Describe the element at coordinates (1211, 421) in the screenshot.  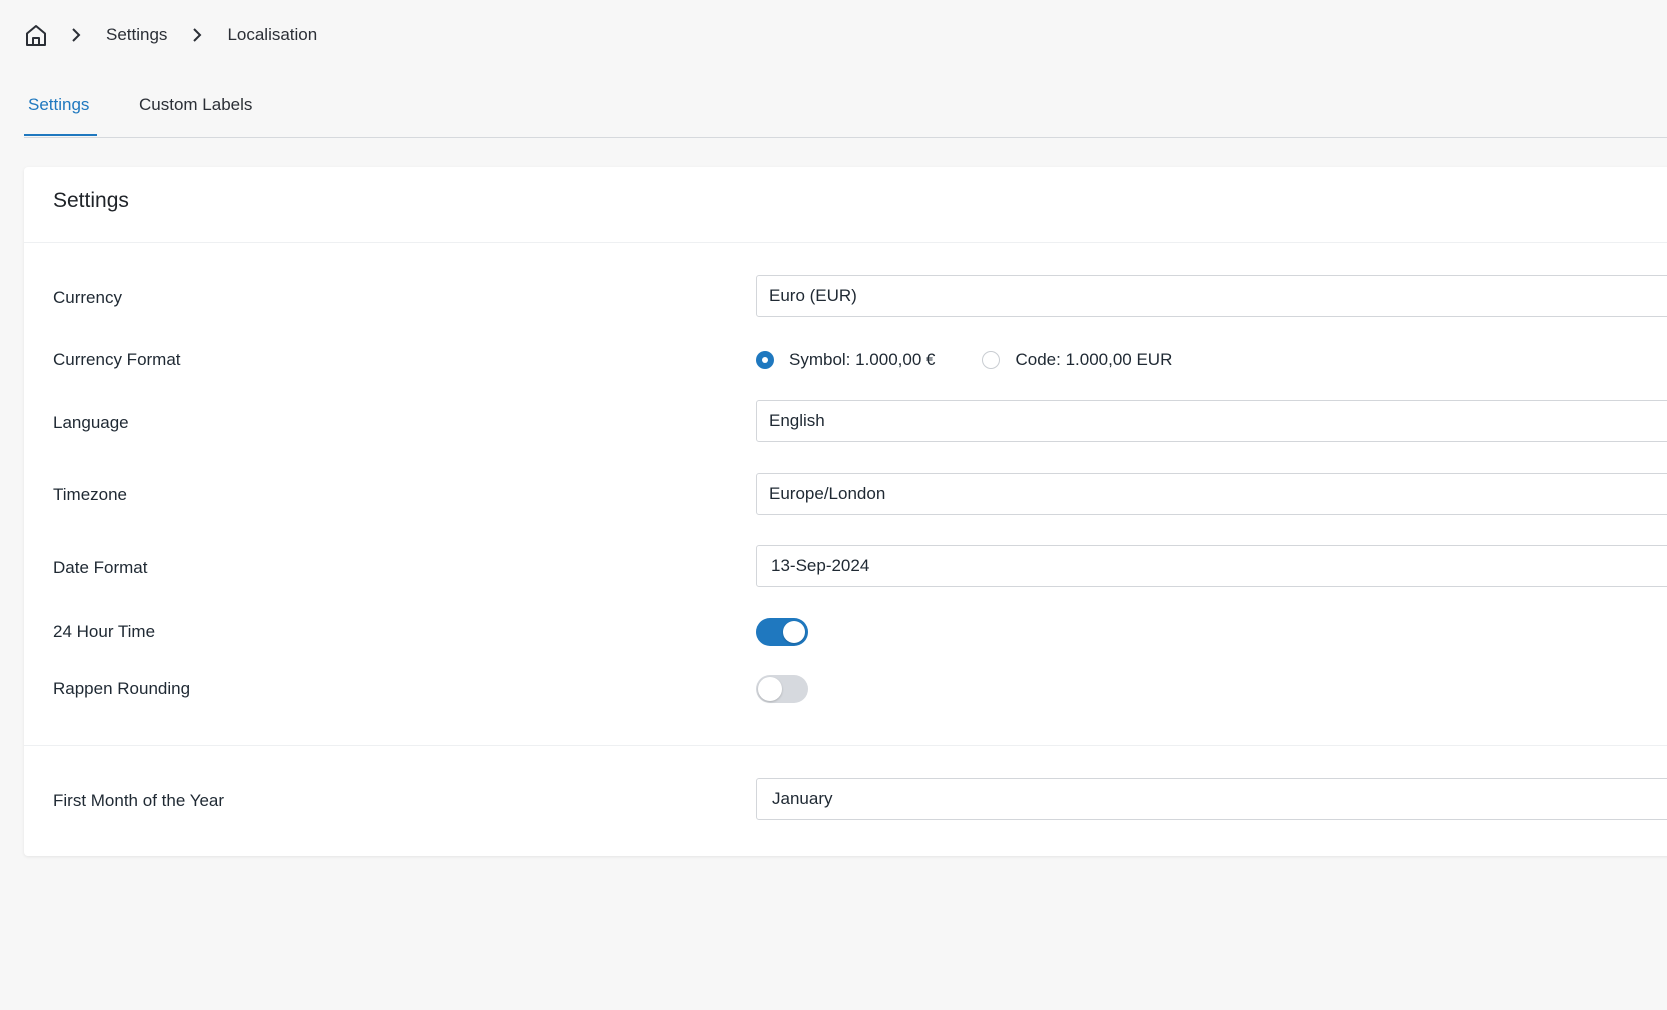
I see `language-select: English` at that location.